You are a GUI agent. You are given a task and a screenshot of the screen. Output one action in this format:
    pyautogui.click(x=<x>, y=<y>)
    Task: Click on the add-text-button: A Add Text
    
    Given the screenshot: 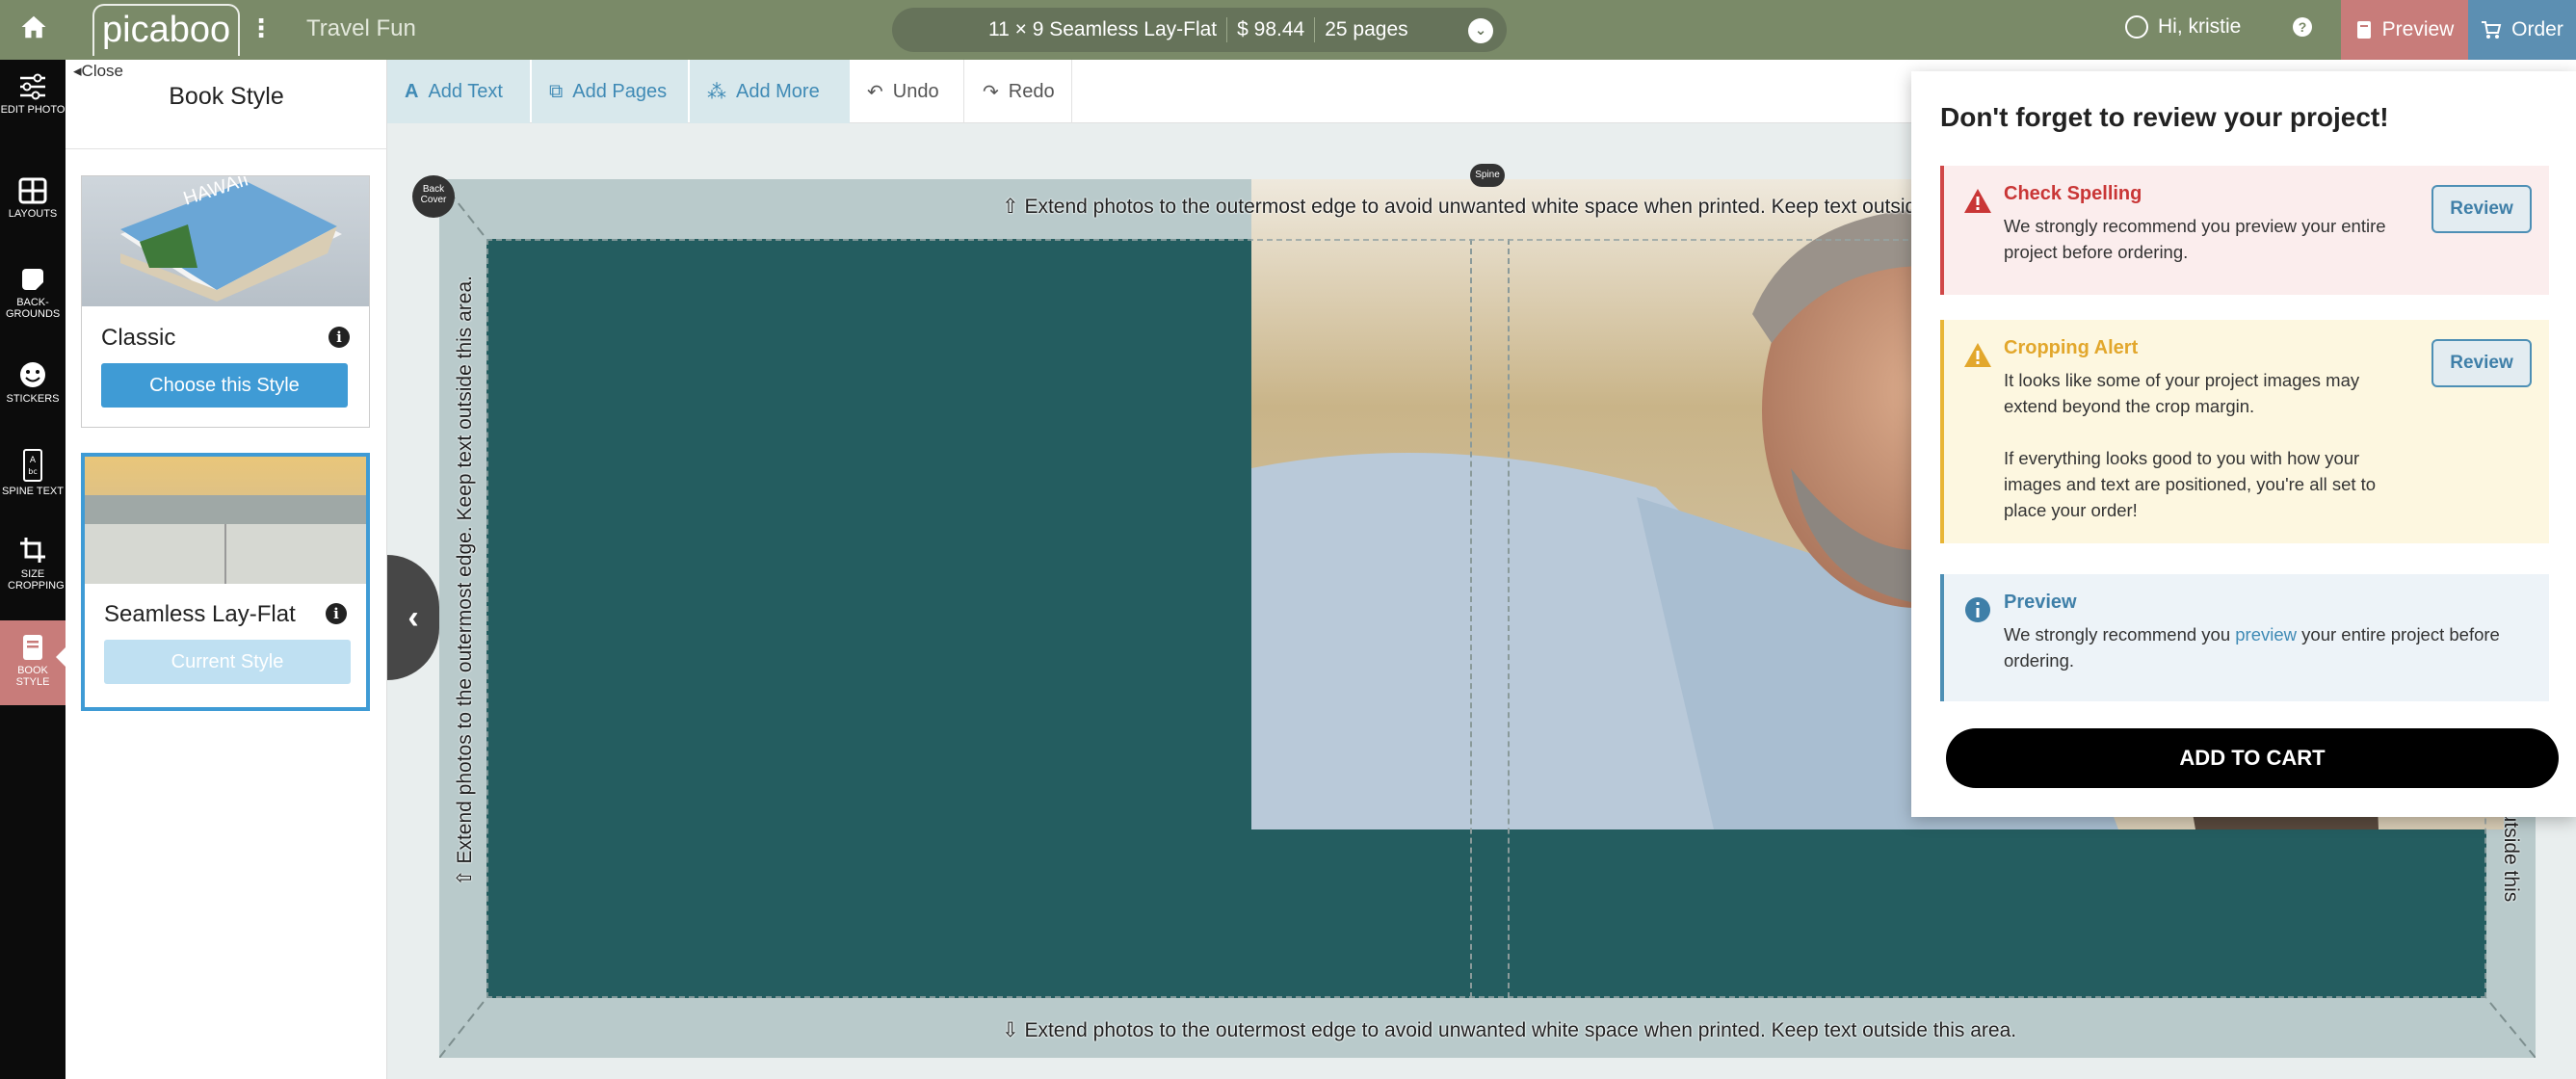 What is the action you would take?
    pyautogui.click(x=459, y=91)
    